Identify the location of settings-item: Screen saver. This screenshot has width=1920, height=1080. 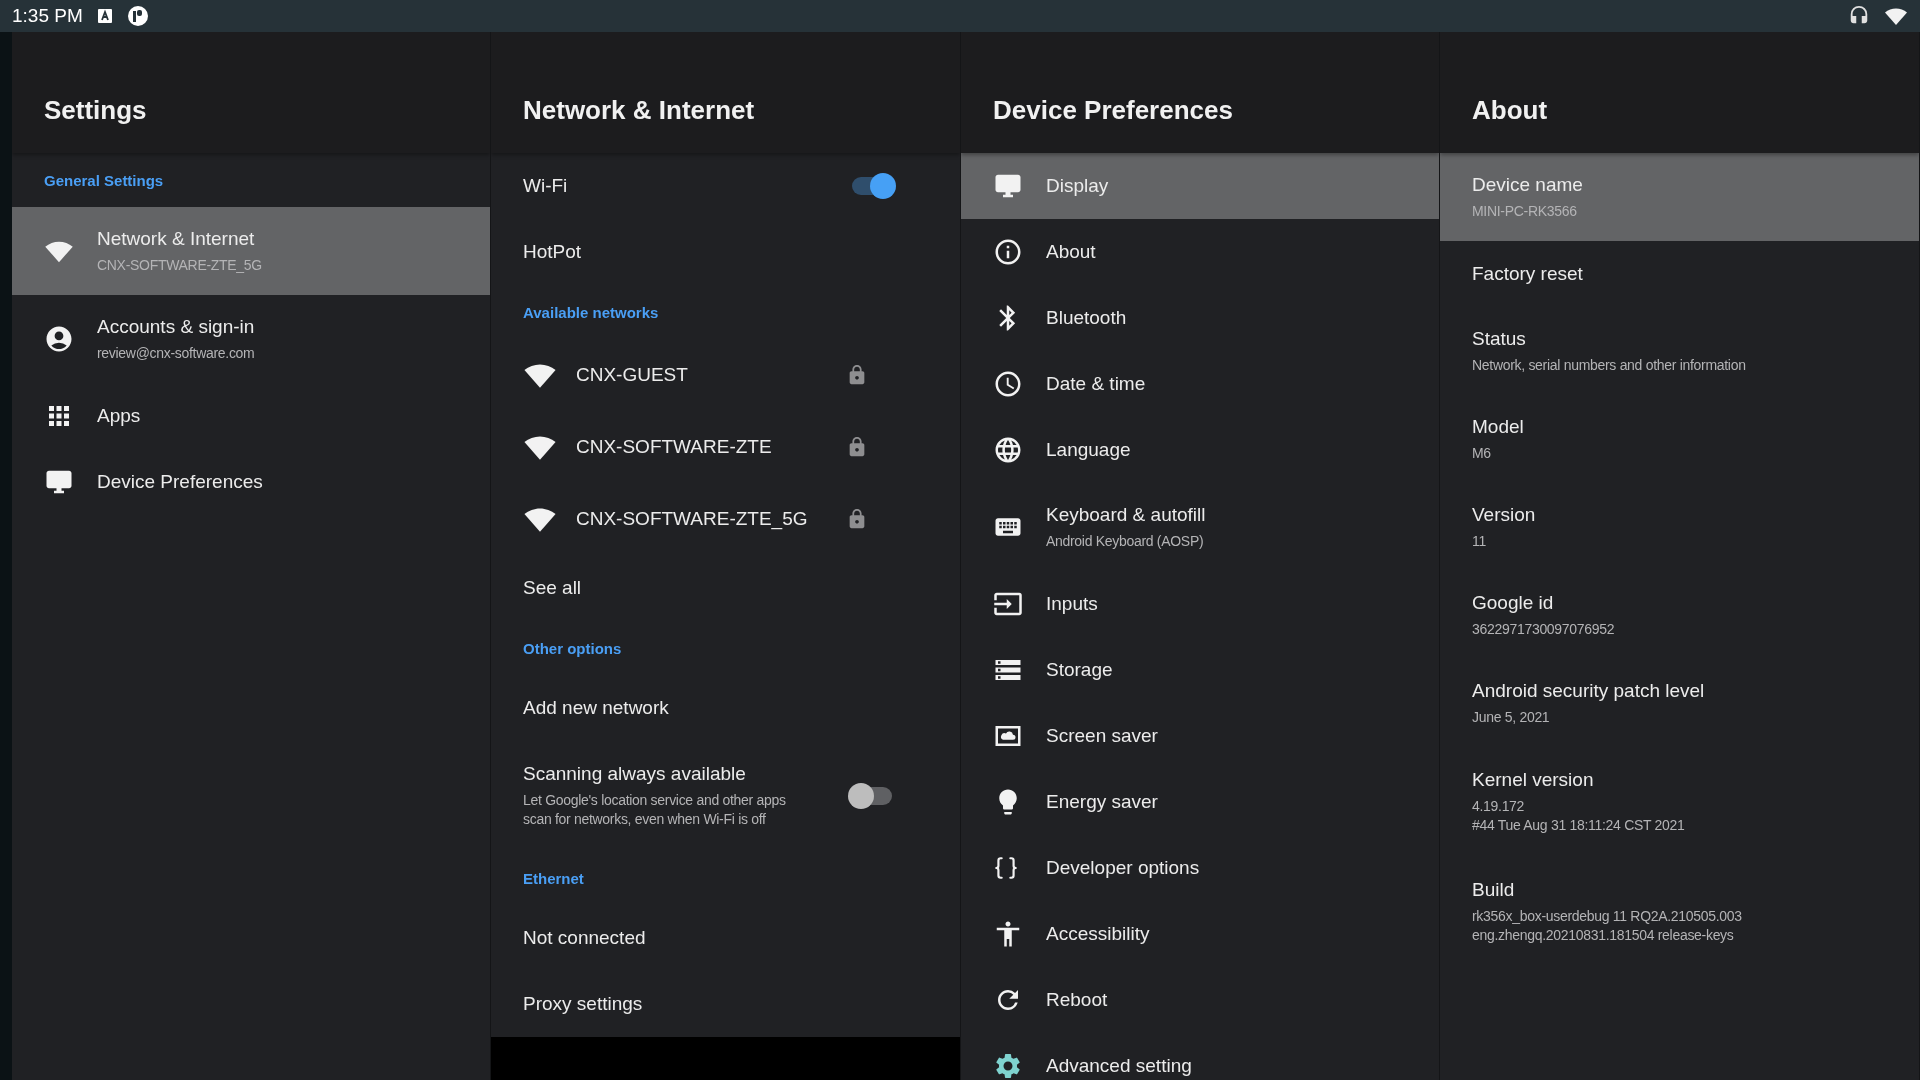
(1200, 736).